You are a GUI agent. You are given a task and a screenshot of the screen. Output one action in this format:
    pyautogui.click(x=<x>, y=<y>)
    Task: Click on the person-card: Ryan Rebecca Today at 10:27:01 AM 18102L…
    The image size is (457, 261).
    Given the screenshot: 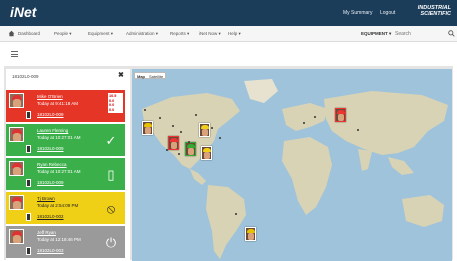 What is the action you would take?
    pyautogui.click(x=65, y=174)
    